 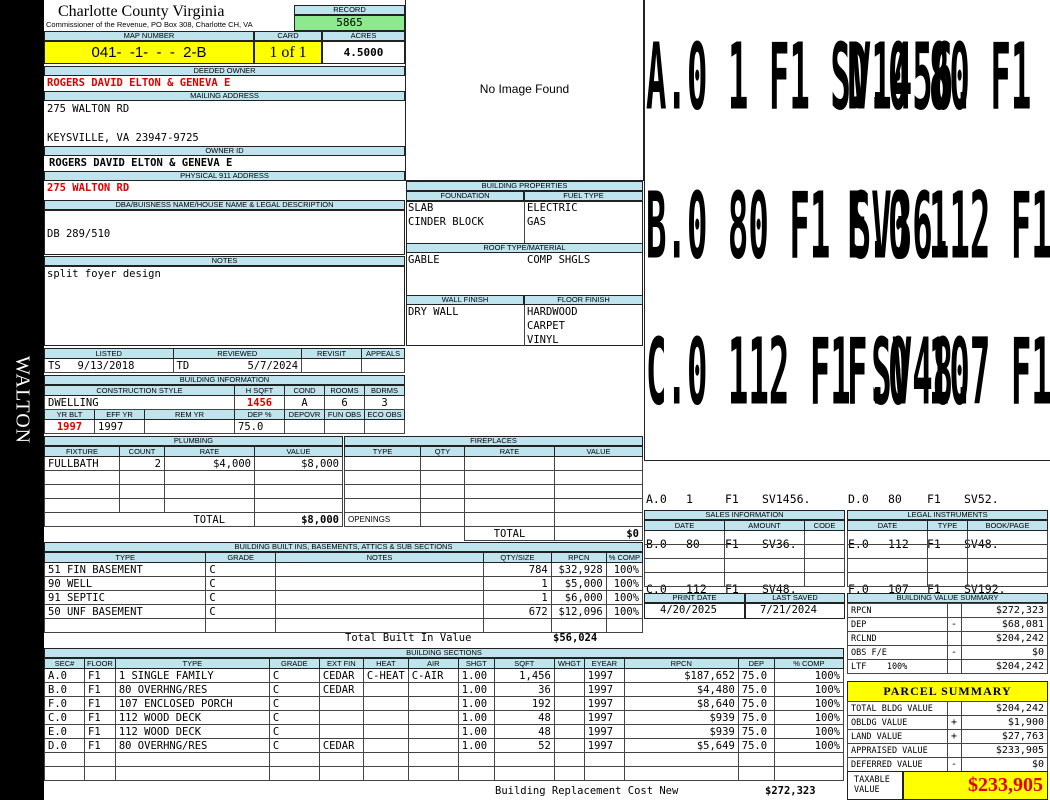 I want to click on floor-finish-3: VINYL, so click(x=543, y=340).